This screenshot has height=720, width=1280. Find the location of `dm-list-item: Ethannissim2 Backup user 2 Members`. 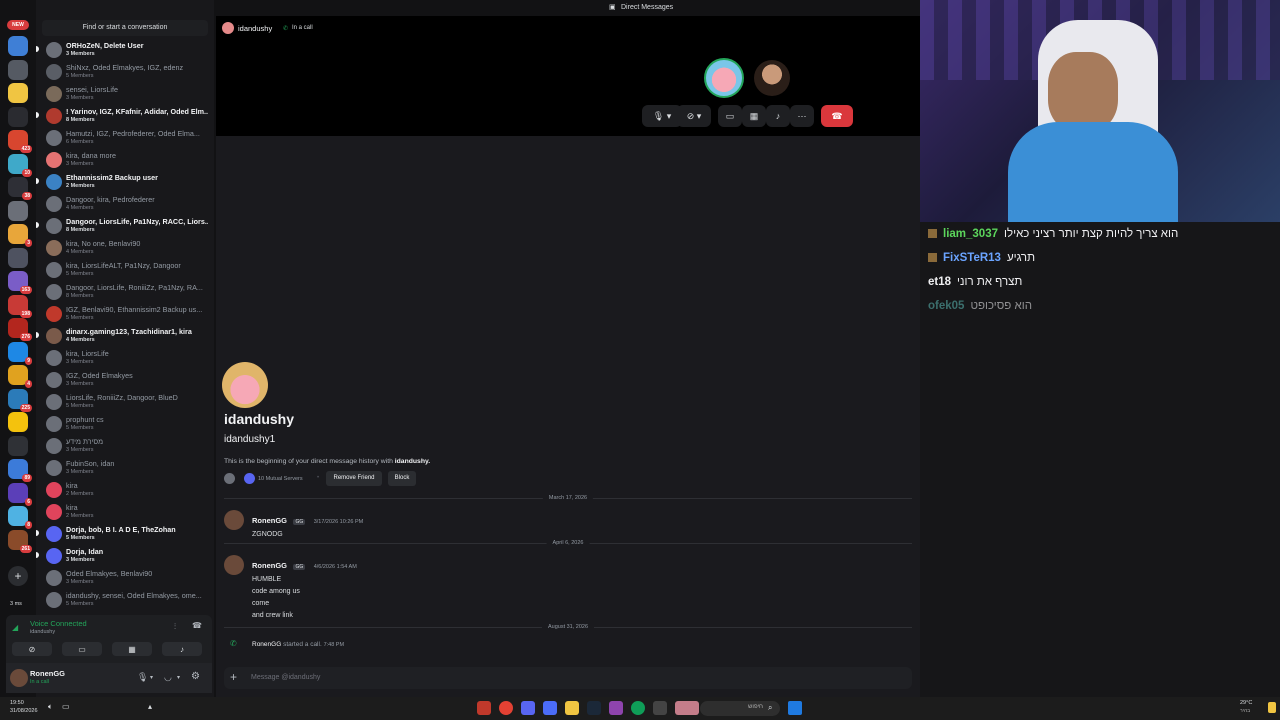

dm-list-item: Ethannissim2 Backup user 2 Members is located at coordinates (123, 182).